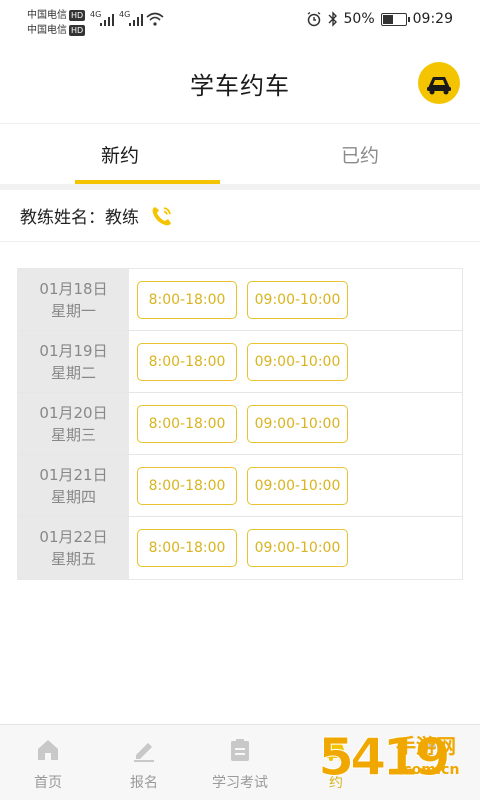 The height and width of the screenshot is (800, 480). Describe the element at coordinates (73, 310) in the screenshot. I see `weekday-label: 星期一` at that location.